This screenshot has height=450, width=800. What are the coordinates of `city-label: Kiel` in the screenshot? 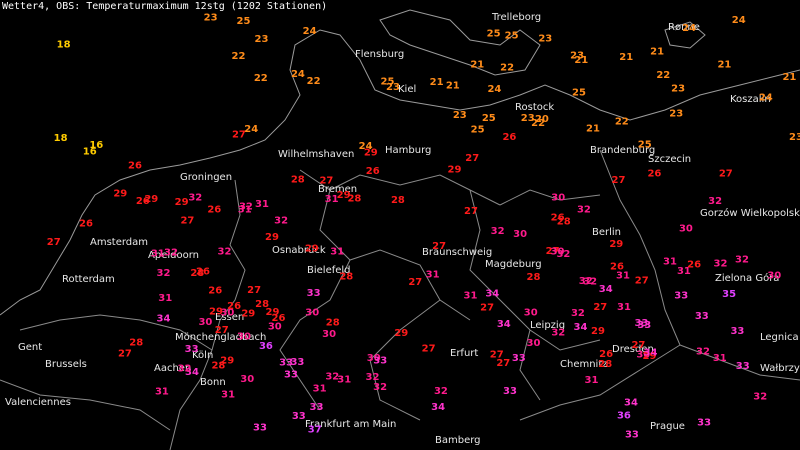 It's located at (407, 89).